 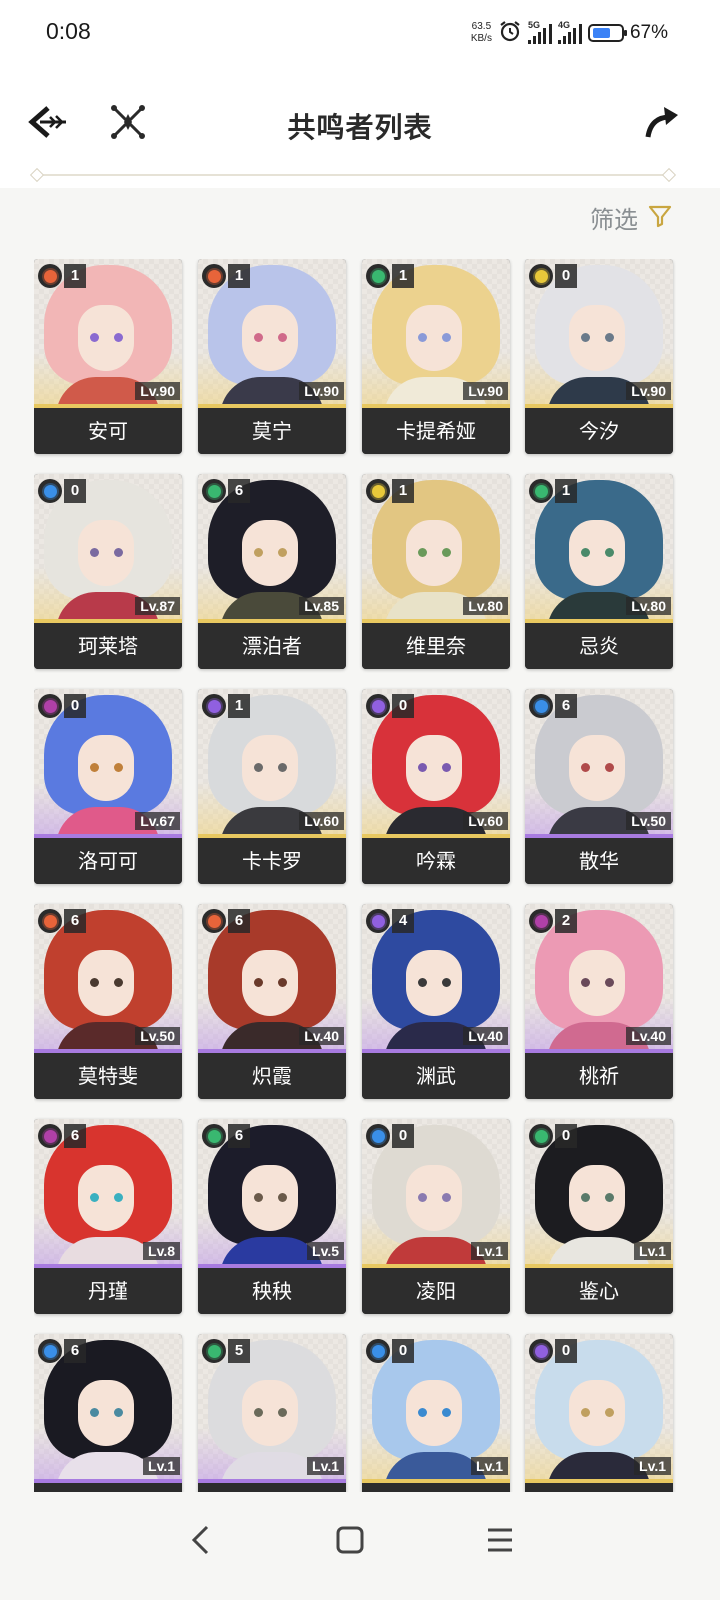 What do you see at coordinates (378, 921) in the screenshot?
I see `electro-element-icon` at bounding box center [378, 921].